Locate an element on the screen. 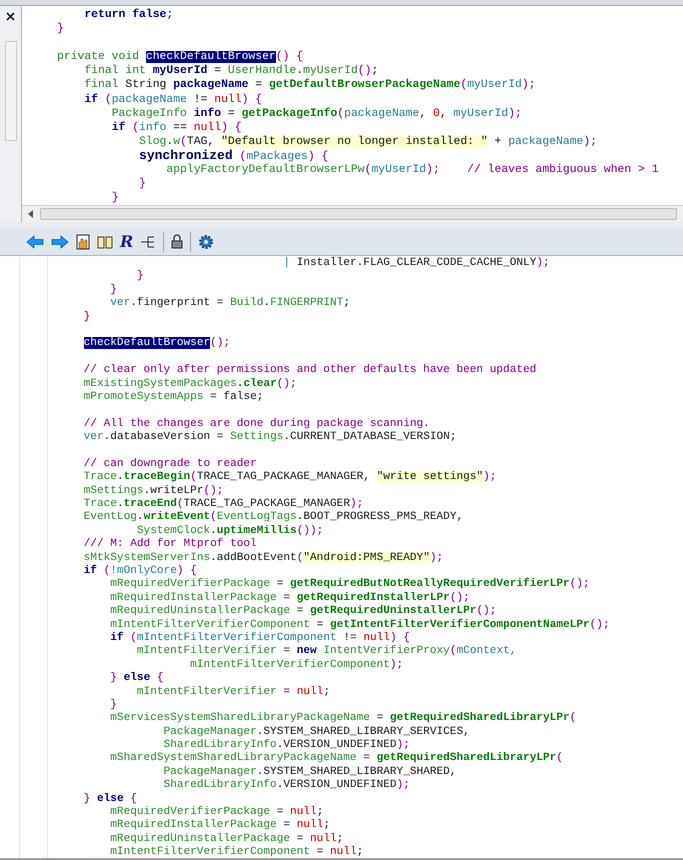  code-line: SystemClock.uptimeMillis()); is located at coordinates (230, 531).